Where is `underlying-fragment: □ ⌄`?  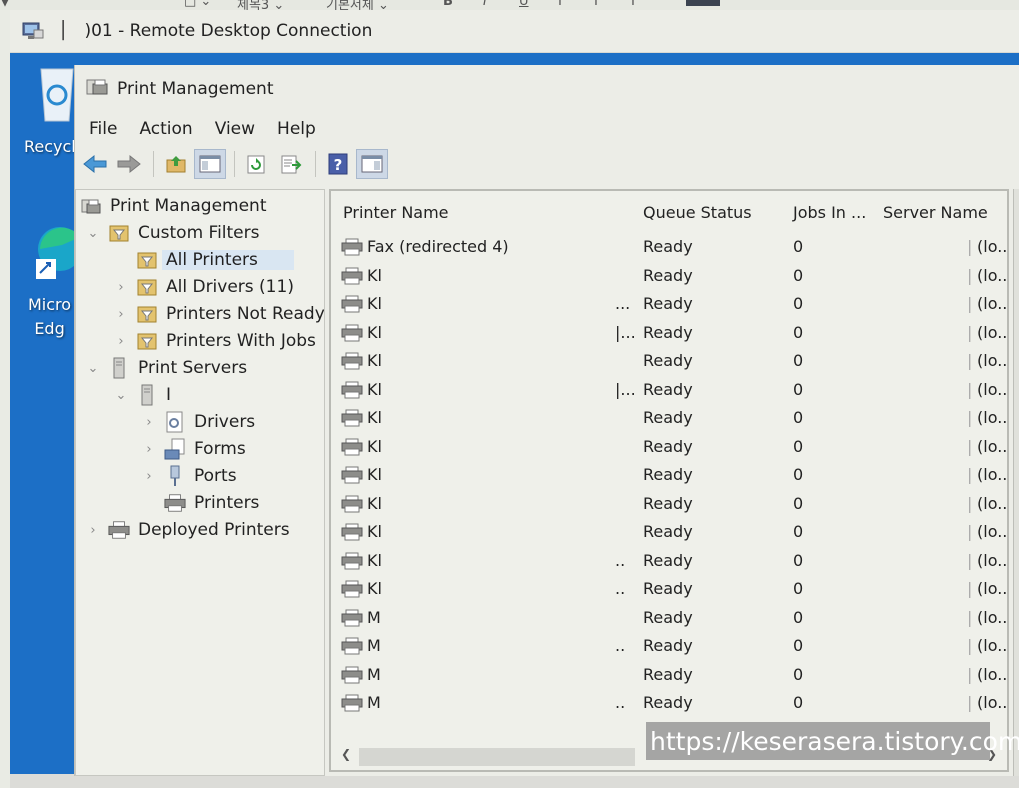 underlying-fragment: □ ⌄ is located at coordinates (198, 4).